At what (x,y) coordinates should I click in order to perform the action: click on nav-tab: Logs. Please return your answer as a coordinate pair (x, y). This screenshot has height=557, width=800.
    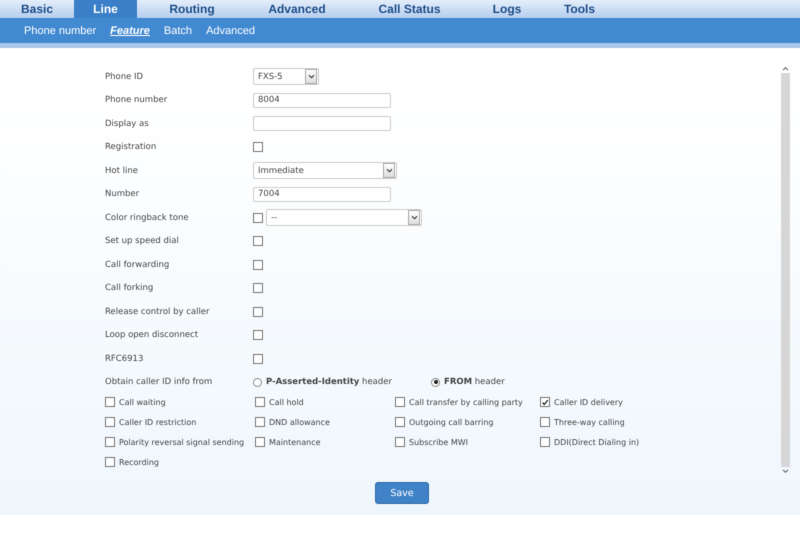
    Looking at the image, I should click on (507, 9).